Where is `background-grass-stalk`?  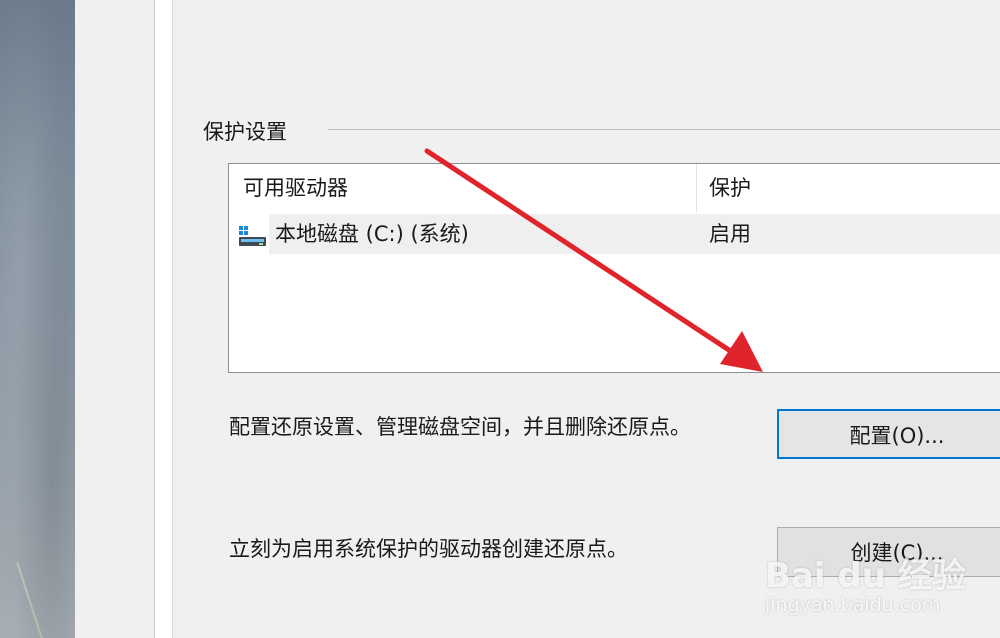
background-grass-stalk is located at coordinates (31, 599).